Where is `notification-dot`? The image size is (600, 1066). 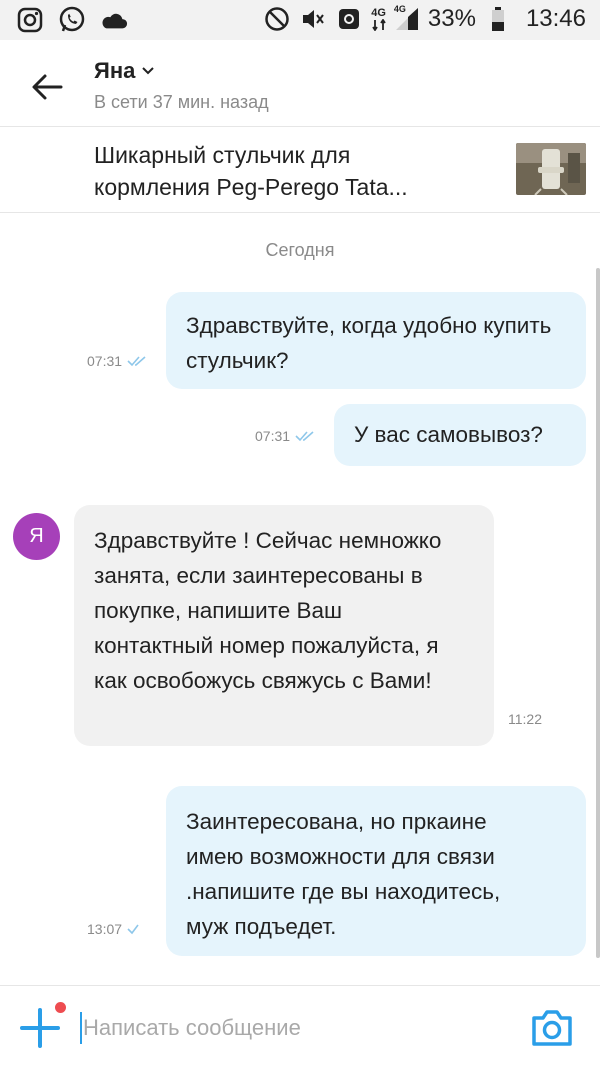
notification-dot is located at coordinates (60, 1007).